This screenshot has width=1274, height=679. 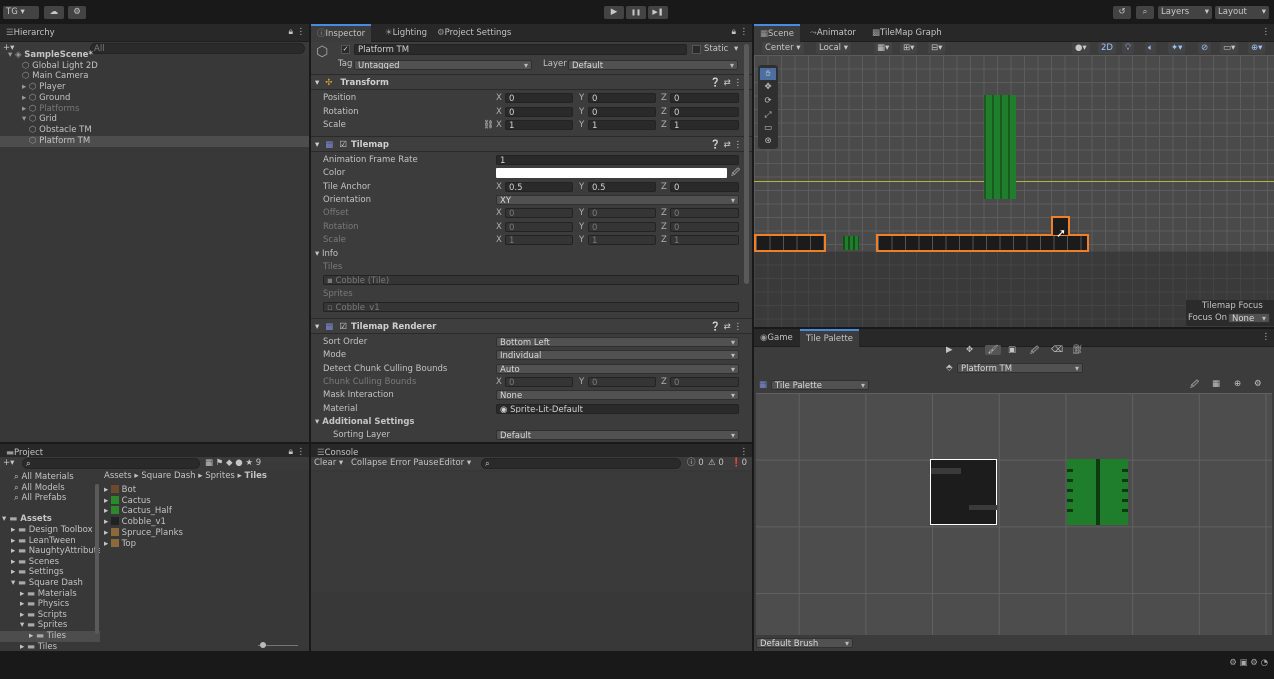 I want to click on transform-header: ▾ ✣ Transform ❔ ⇄ ⋮, so click(x=531, y=82).